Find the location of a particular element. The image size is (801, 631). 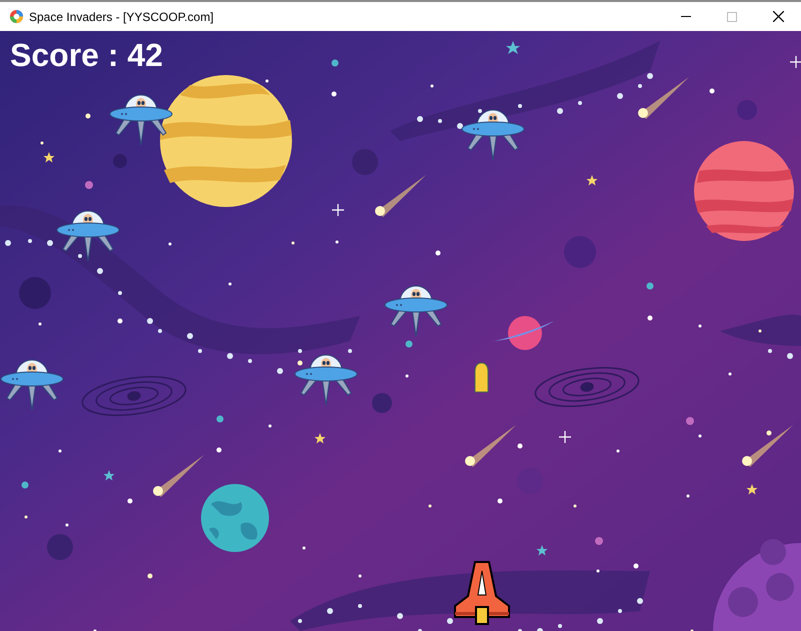

spotted-planet-icon is located at coordinates (235, 518).